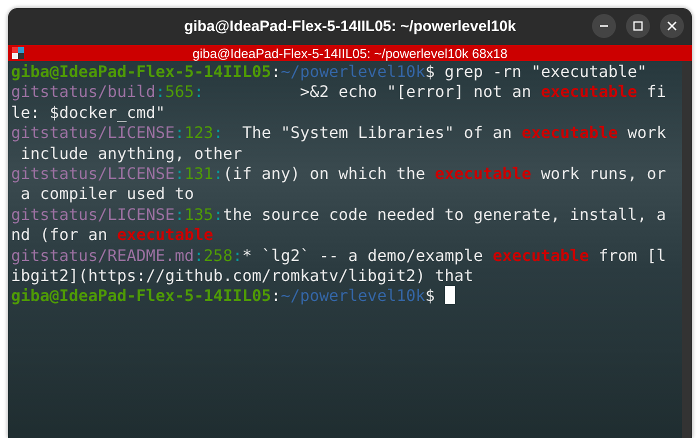 The width and height of the screenshot is (700, 438). Describe the element at coordinates (430, 296) in the screenshot. I see `output-text: $` at that location.